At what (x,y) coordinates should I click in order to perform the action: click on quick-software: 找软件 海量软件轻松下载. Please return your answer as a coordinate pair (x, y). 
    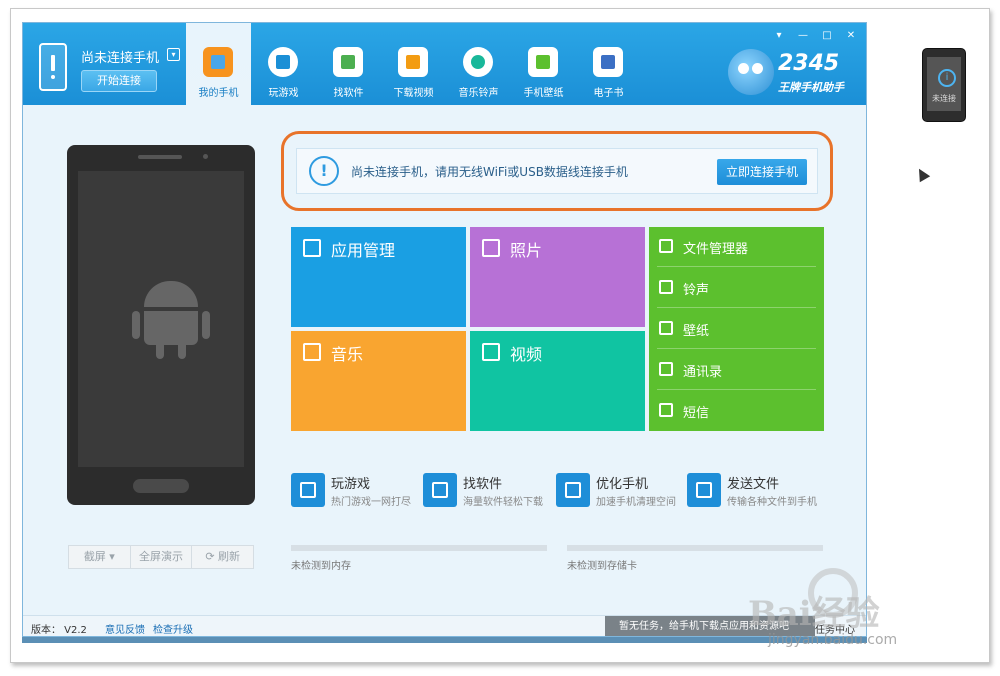
    Looking at the image, I should click on (488, 491).